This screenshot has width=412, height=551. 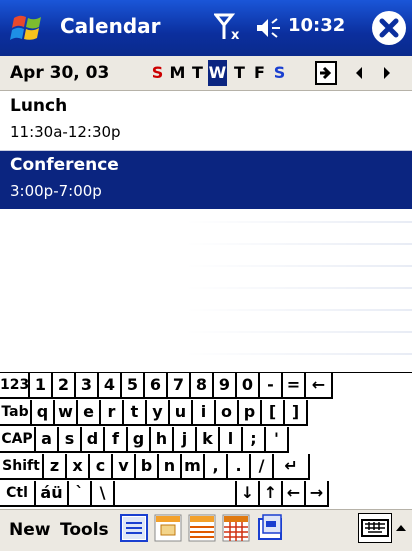 I want to click on input-panel-button, so click(x=375, y=528).